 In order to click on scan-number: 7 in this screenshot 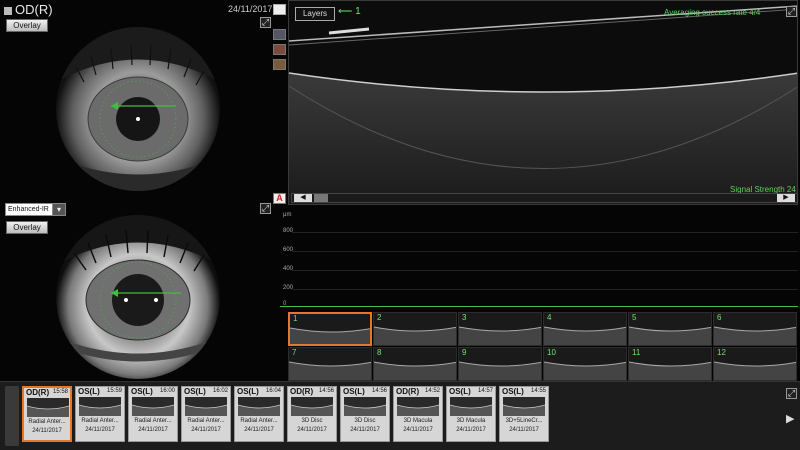, I will do `click(294, 352)`.